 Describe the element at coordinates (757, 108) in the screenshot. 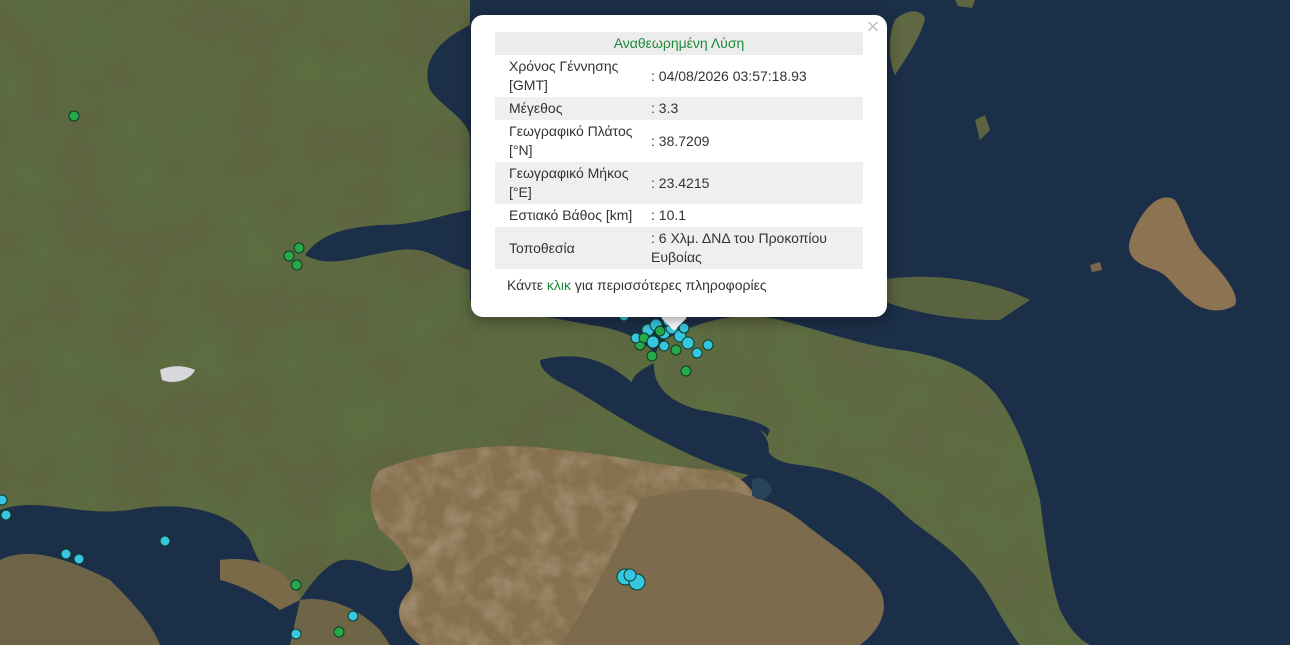

I see `magnitude-value: : 3.3` at that location.